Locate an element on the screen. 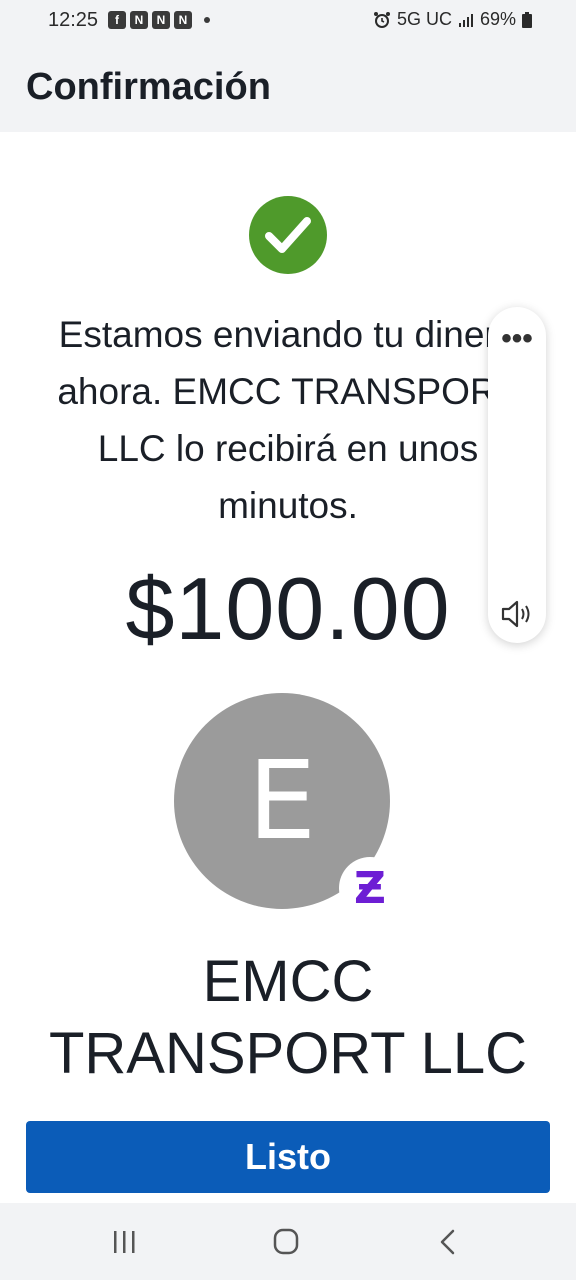 This screenshot has height=1280, width=576. back-icon is located at coordinates (447, 1242).